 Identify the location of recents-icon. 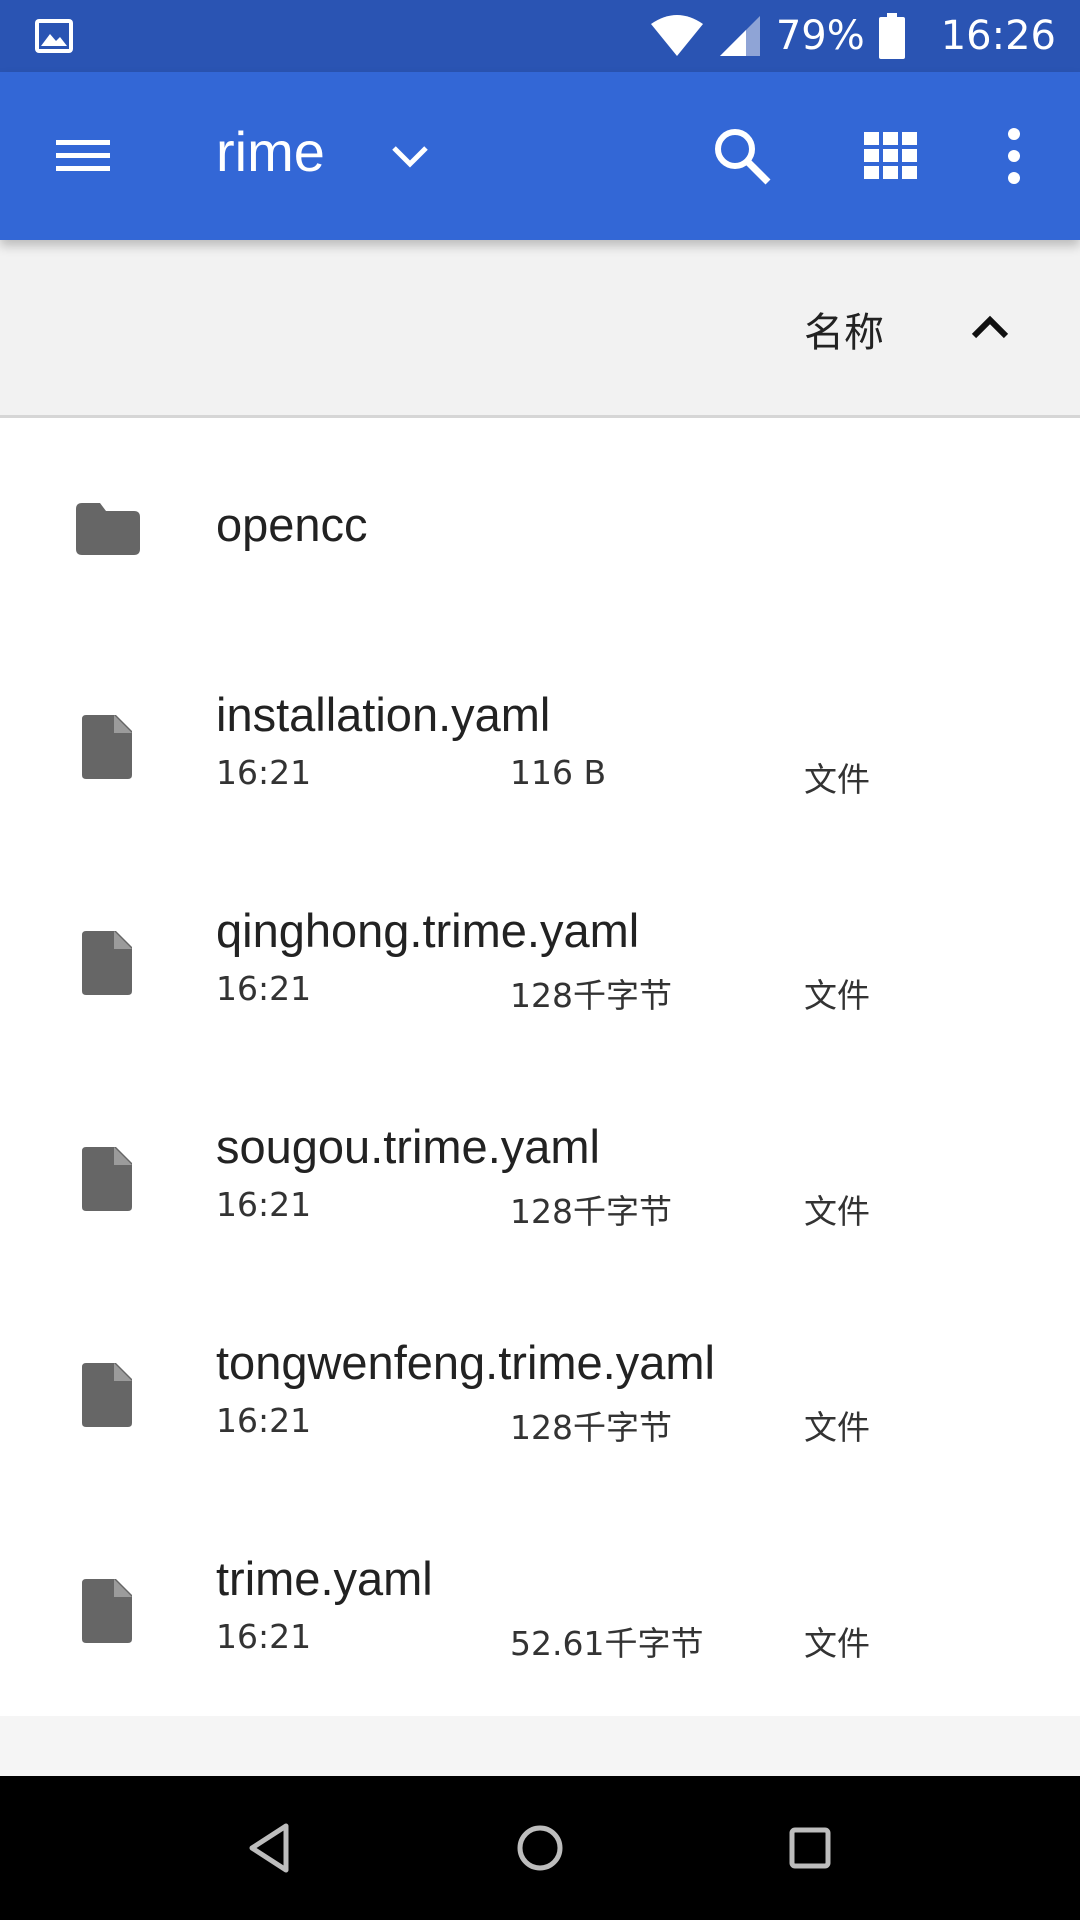
(810, 1848).